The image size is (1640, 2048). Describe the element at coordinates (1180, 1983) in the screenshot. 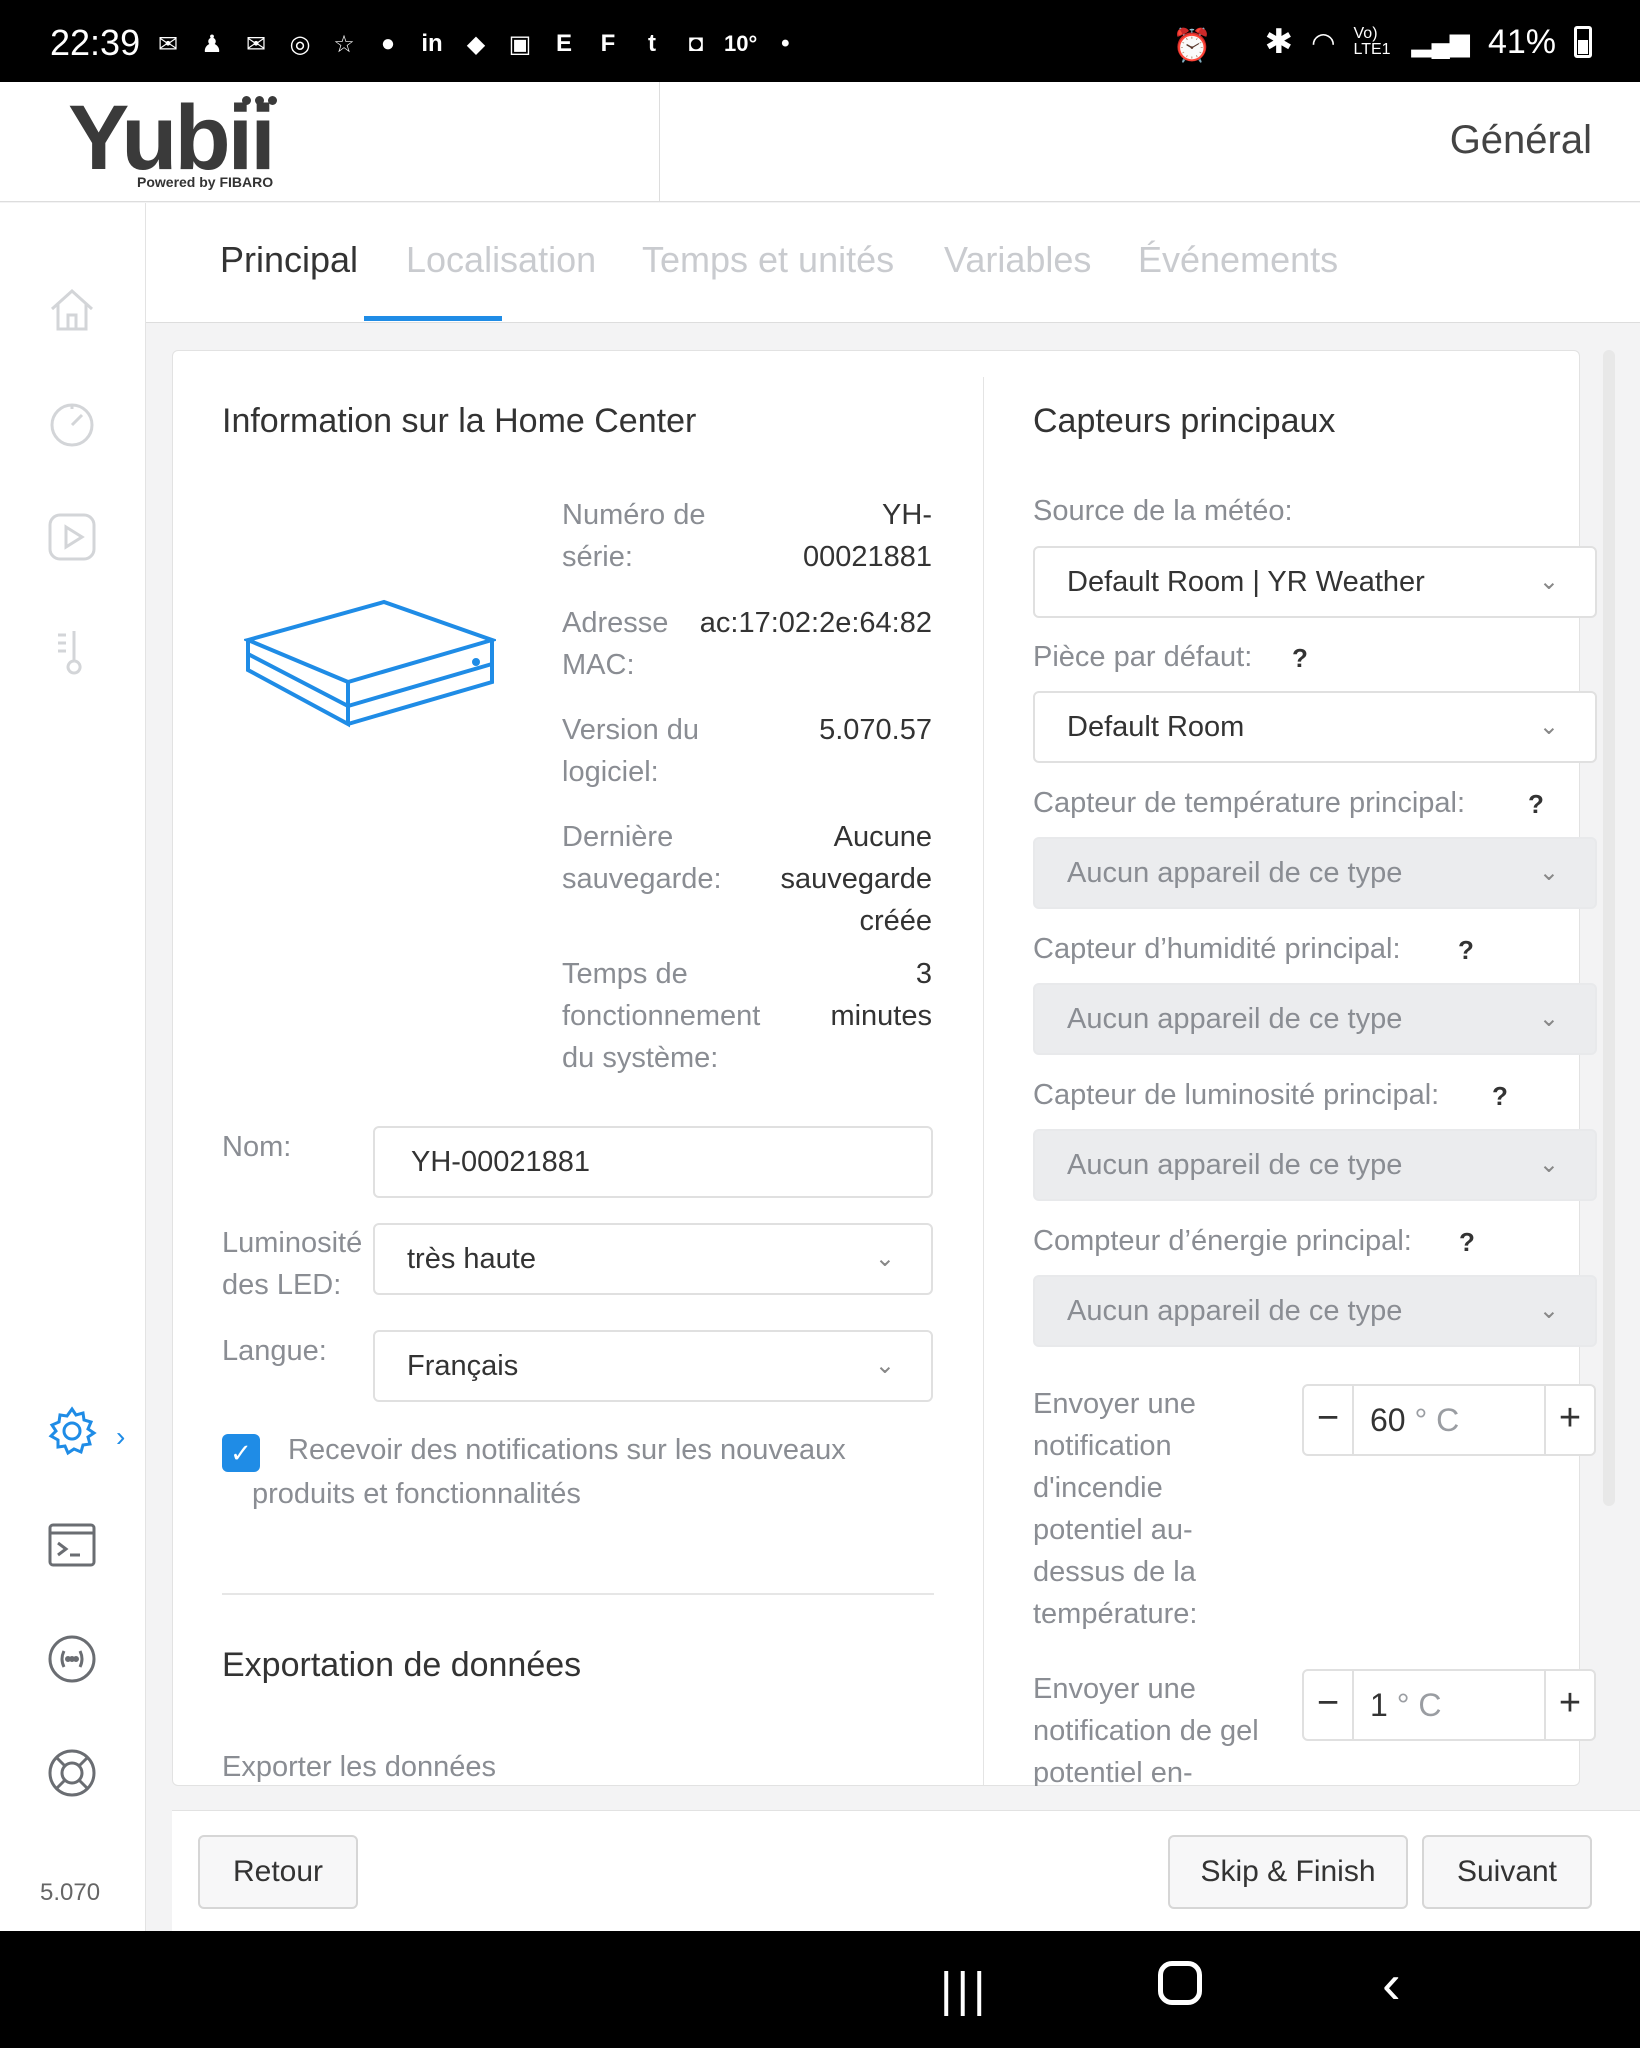

I see `home-nav-icon` at that location.